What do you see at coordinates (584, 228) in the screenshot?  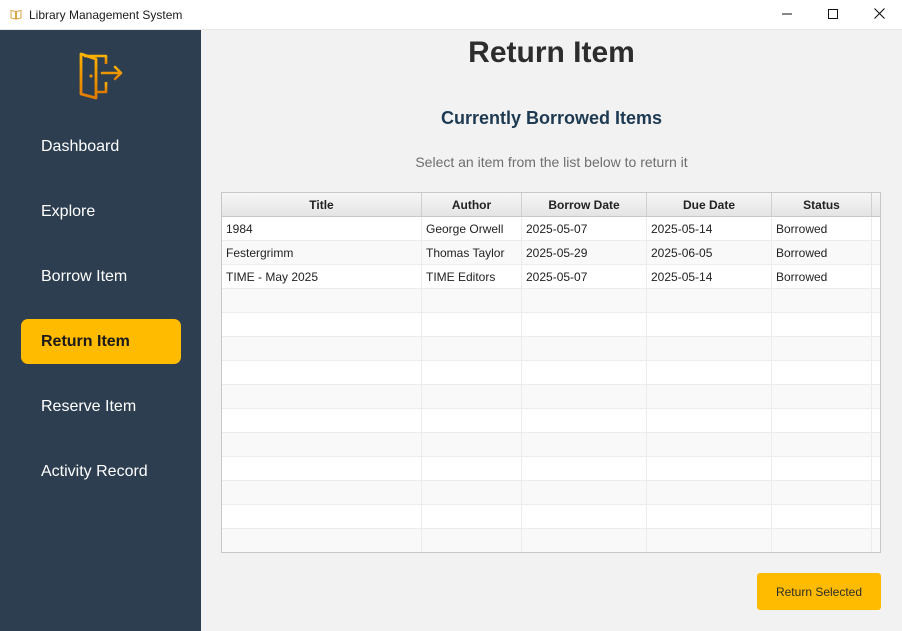 I see `table-cell: 2025-05-07` at bounding box center [584, 228].